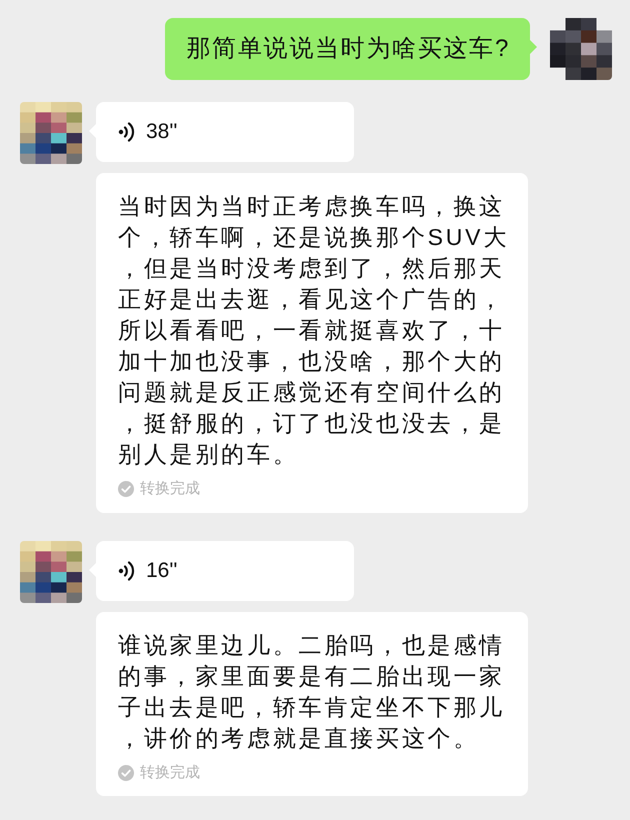 Image resolution: width=630 pixels, height=820 pixels. Describe the element at coordinates (347, 49) in the screenshot. I see `message-bubble: 那简单说说当时为啥买这车?` at that location.